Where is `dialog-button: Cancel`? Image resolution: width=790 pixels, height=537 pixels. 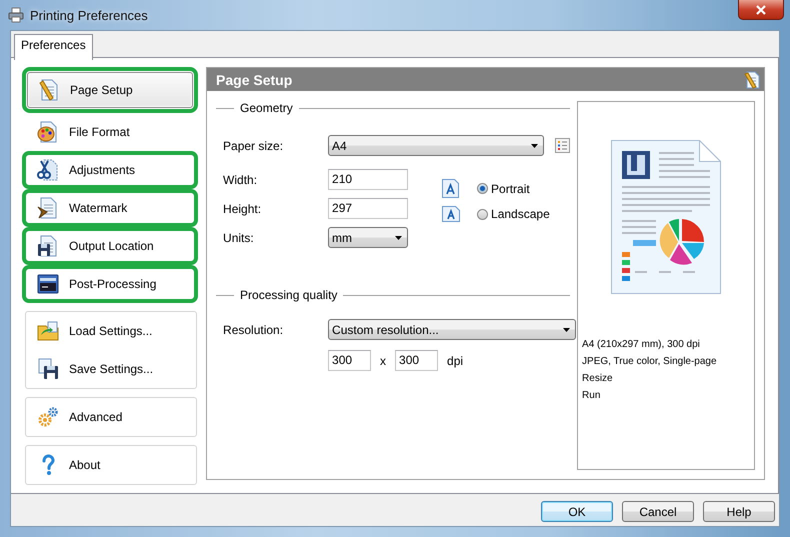
dialog-button: Cancel is located at coordinates (658, 511).